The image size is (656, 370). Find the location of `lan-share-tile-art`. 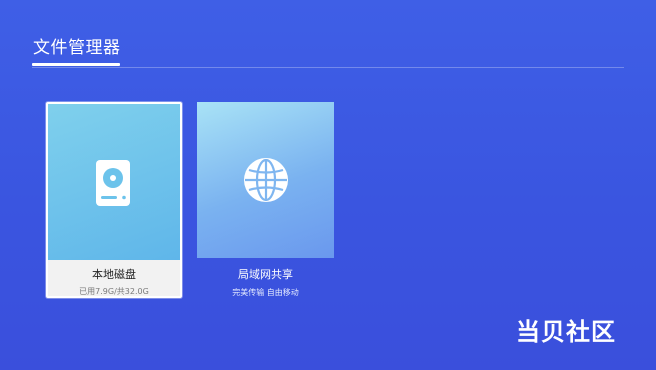

lan-share-tile-art is located at coordinates (265, 180).